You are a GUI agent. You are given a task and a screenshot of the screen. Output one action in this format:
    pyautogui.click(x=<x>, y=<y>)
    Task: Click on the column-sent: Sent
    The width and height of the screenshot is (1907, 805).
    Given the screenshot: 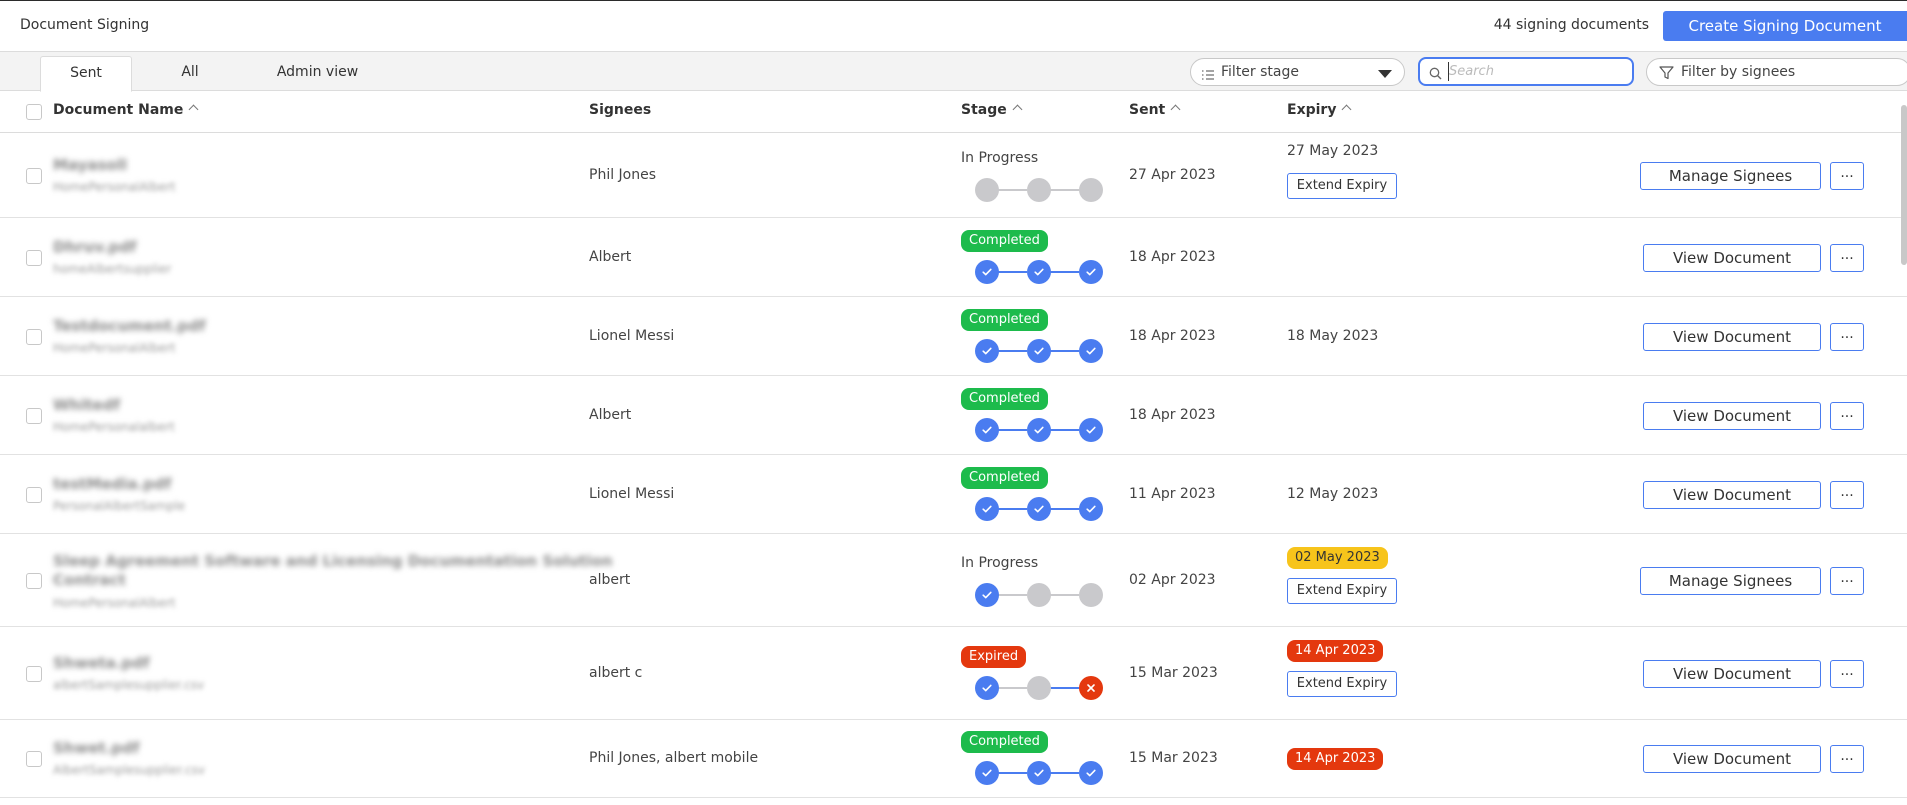 What is the action you would take?
    pyautogui.click(x=1155, y=110)
    